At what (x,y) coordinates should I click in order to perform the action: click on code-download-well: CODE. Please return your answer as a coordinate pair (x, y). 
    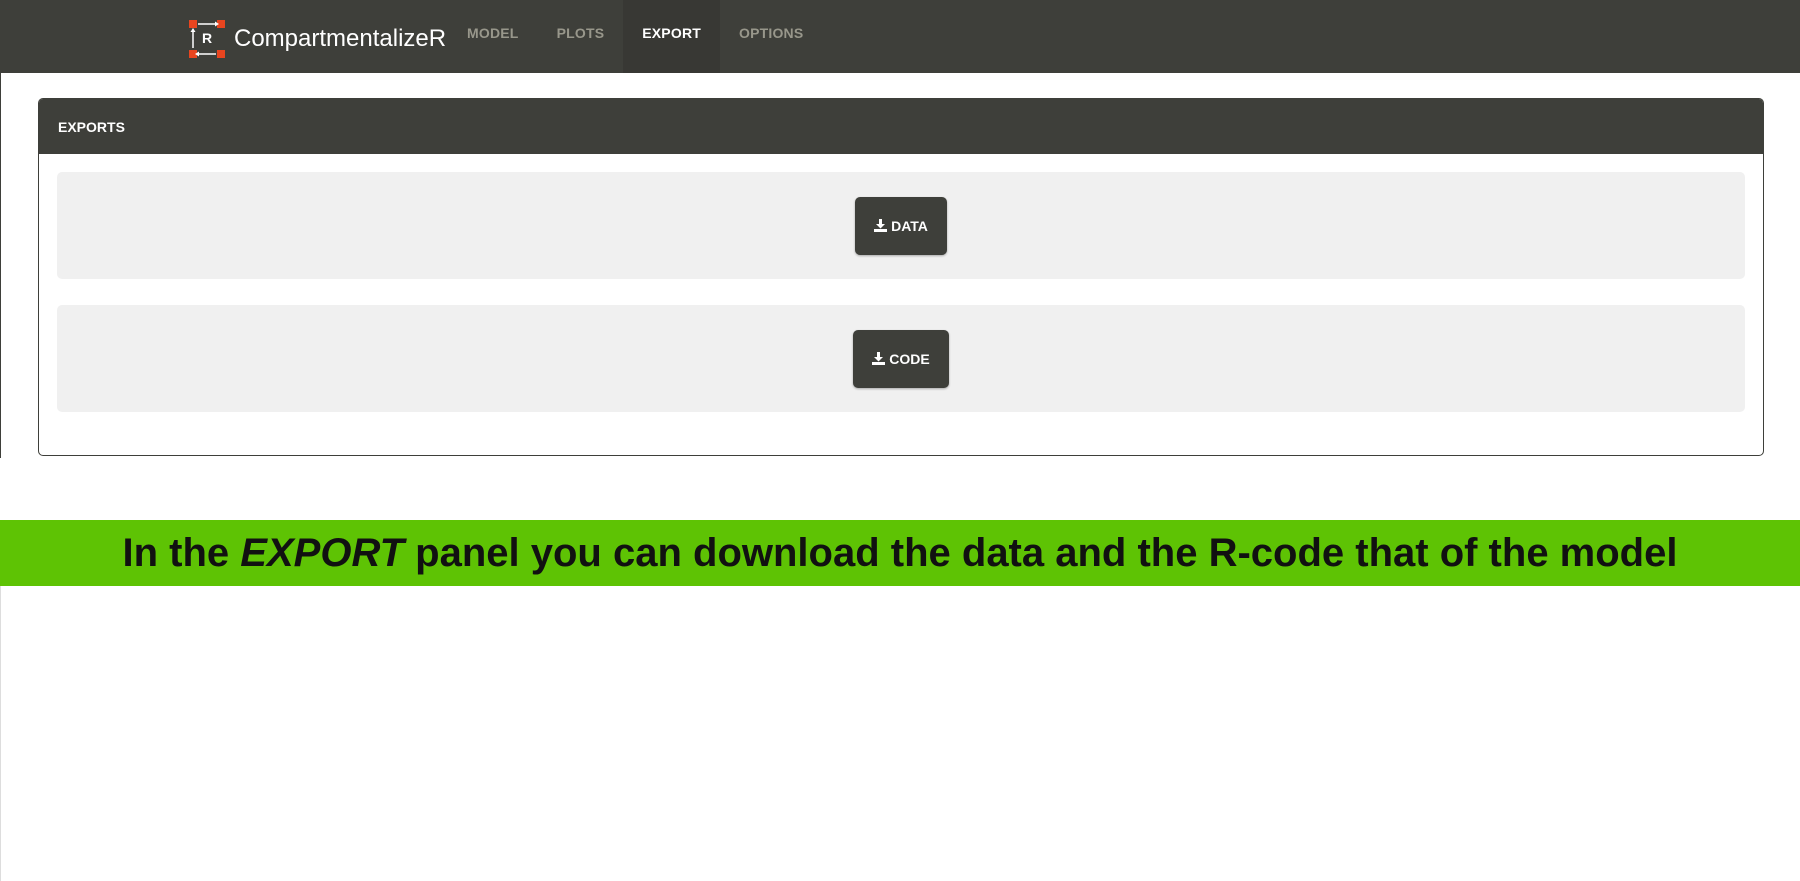
    Looking at the image, I should click on (901, 358).